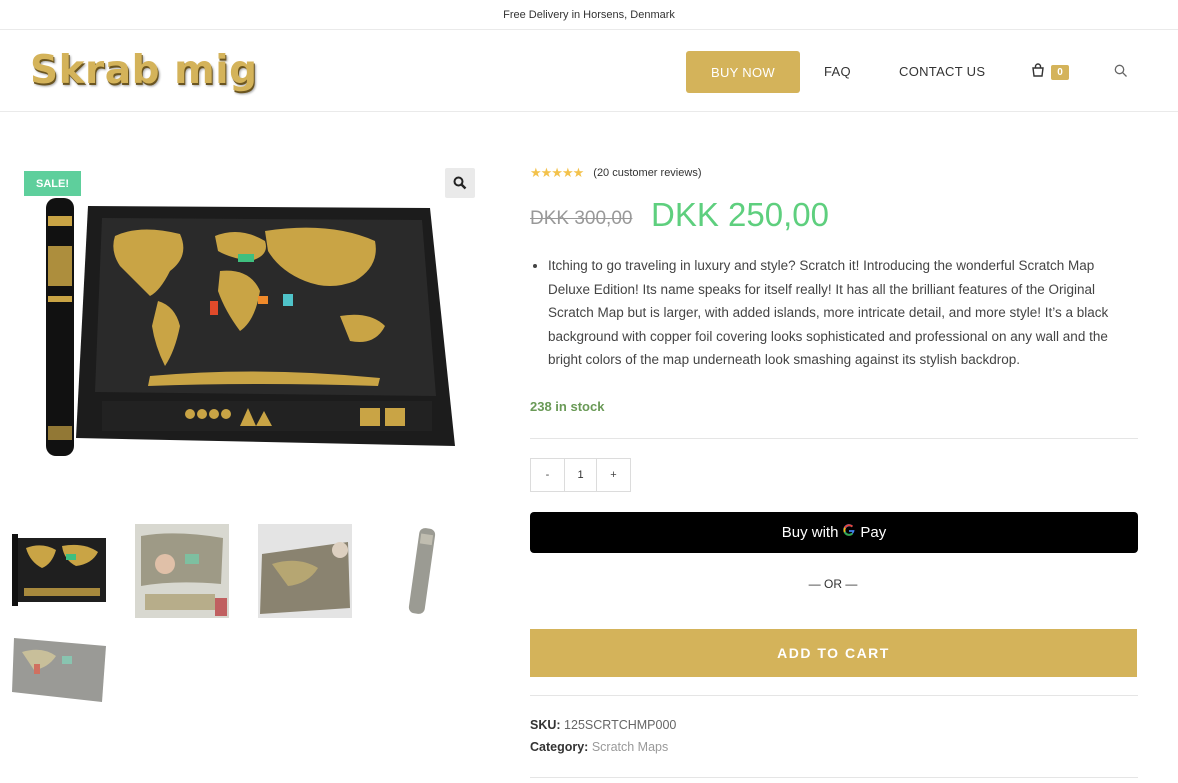  What do you see at coordinates (581, 218) in the screenshot?
I see `regular-price: DKK 300,00` at bounding box center [581, 218].